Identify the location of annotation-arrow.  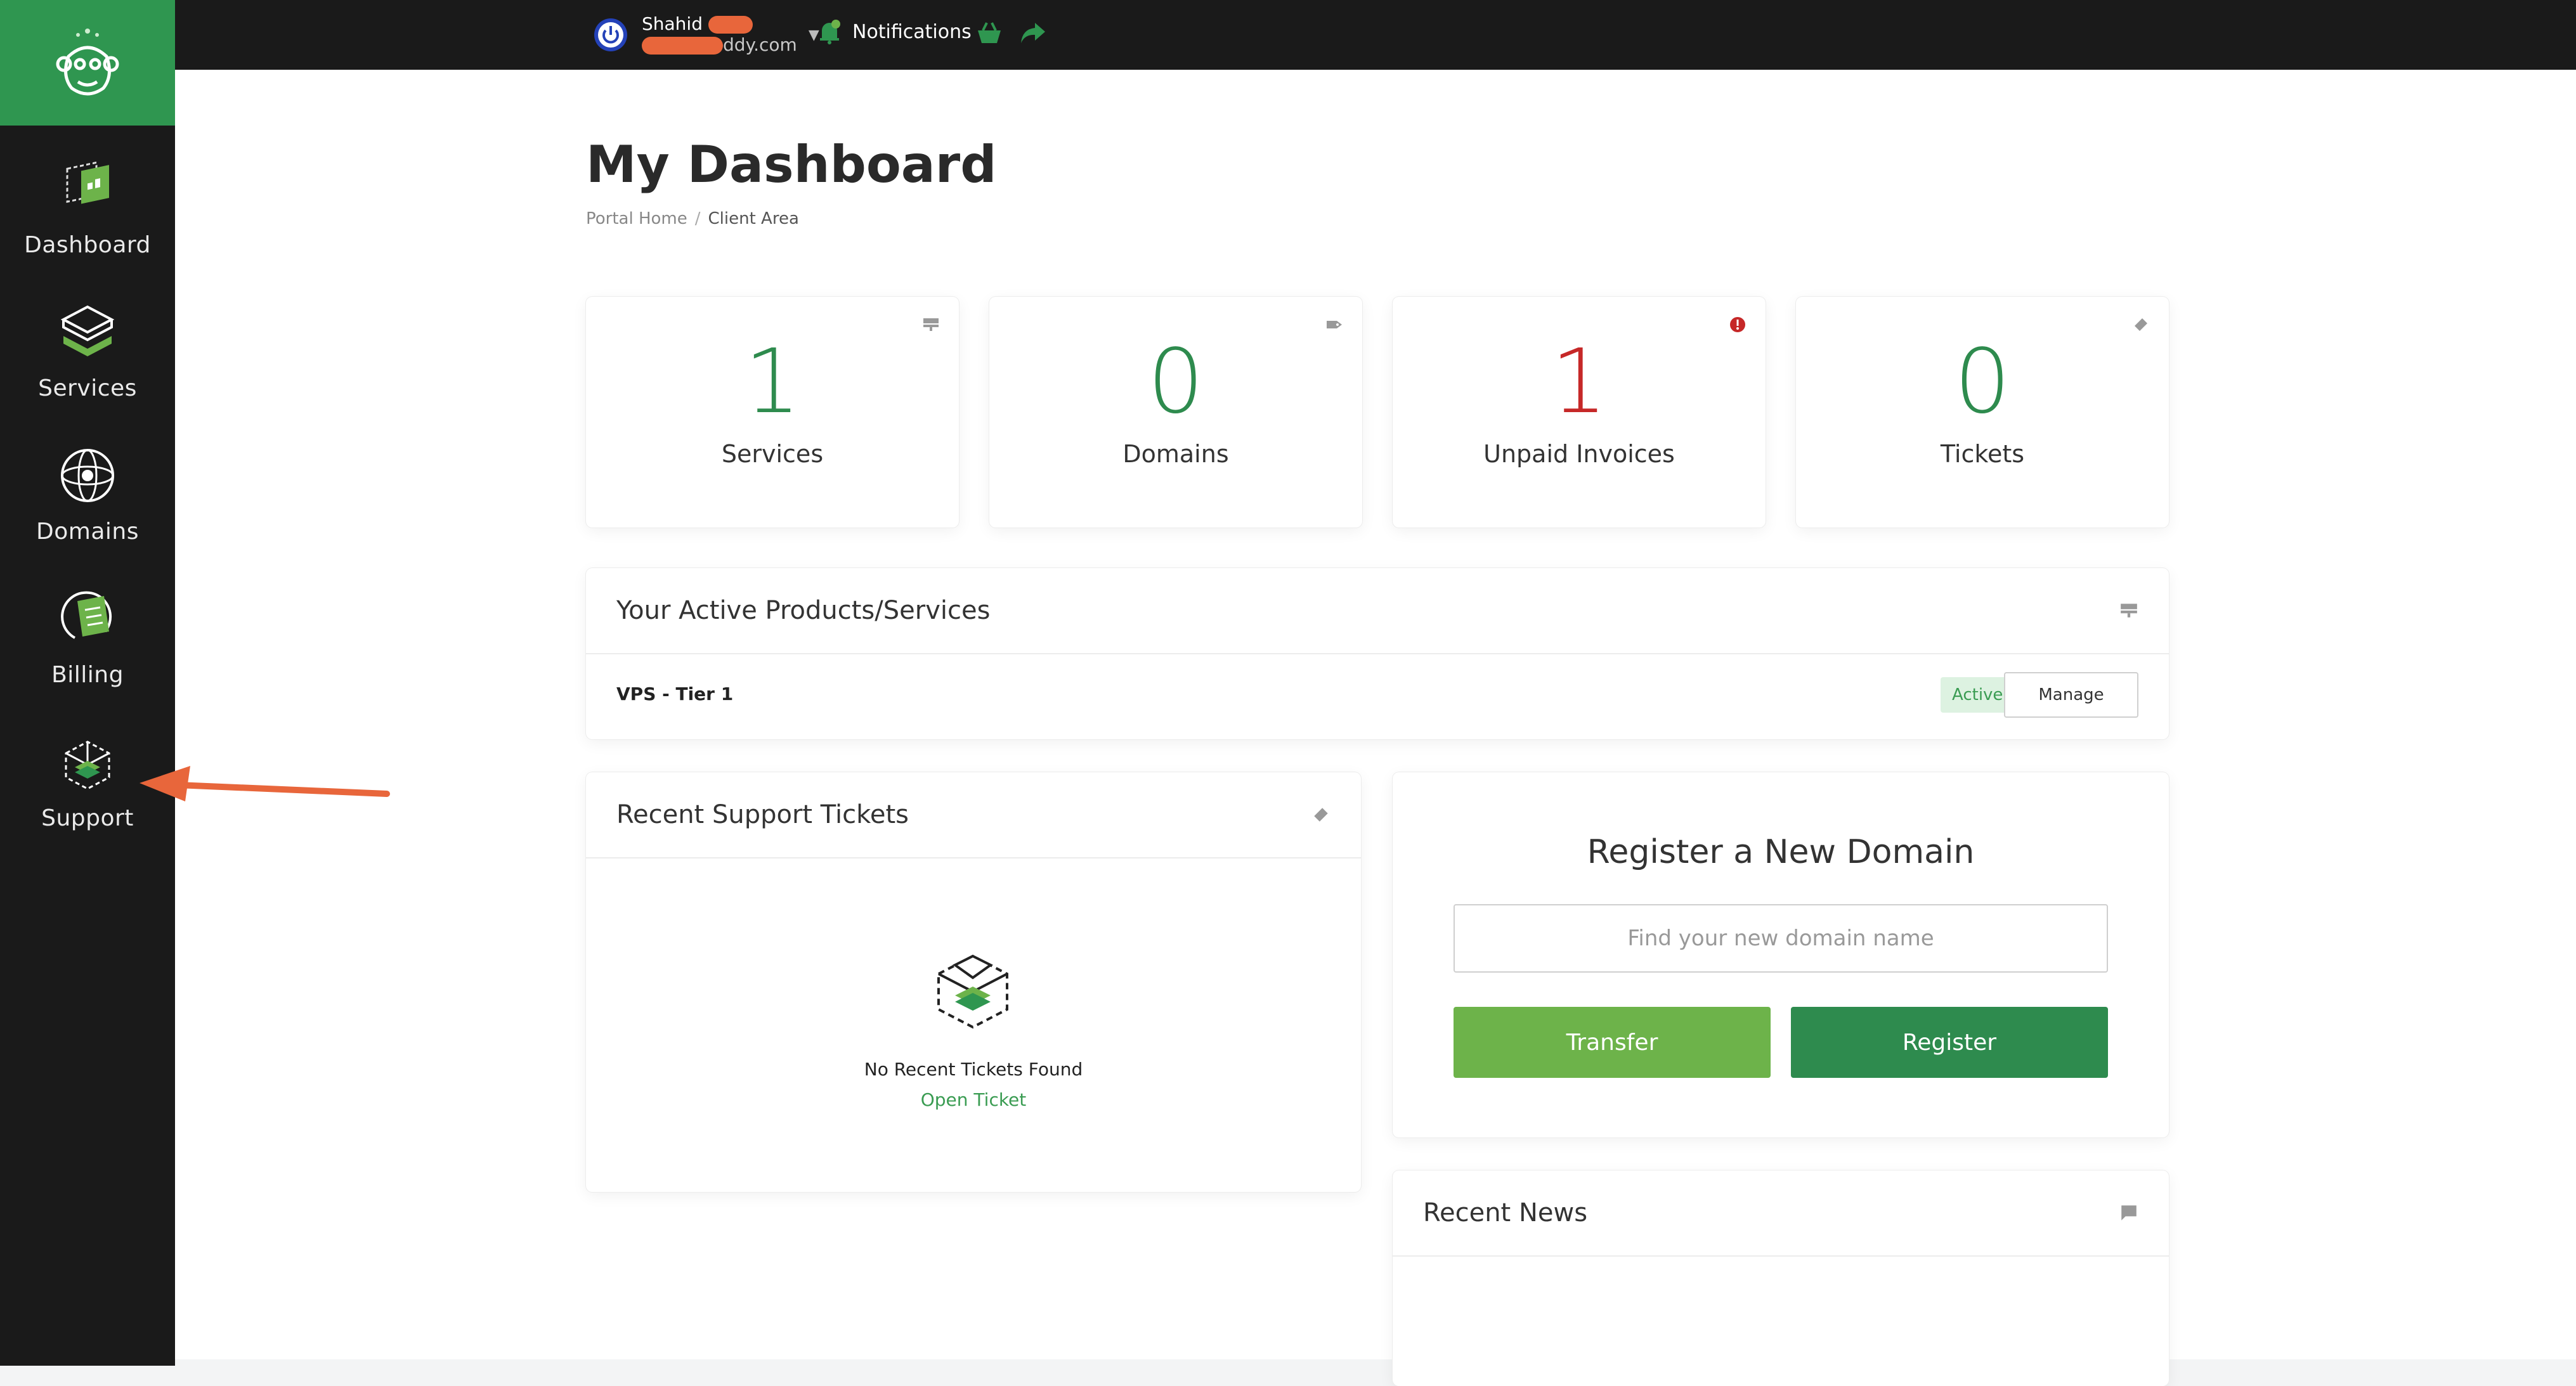
(265, 784).